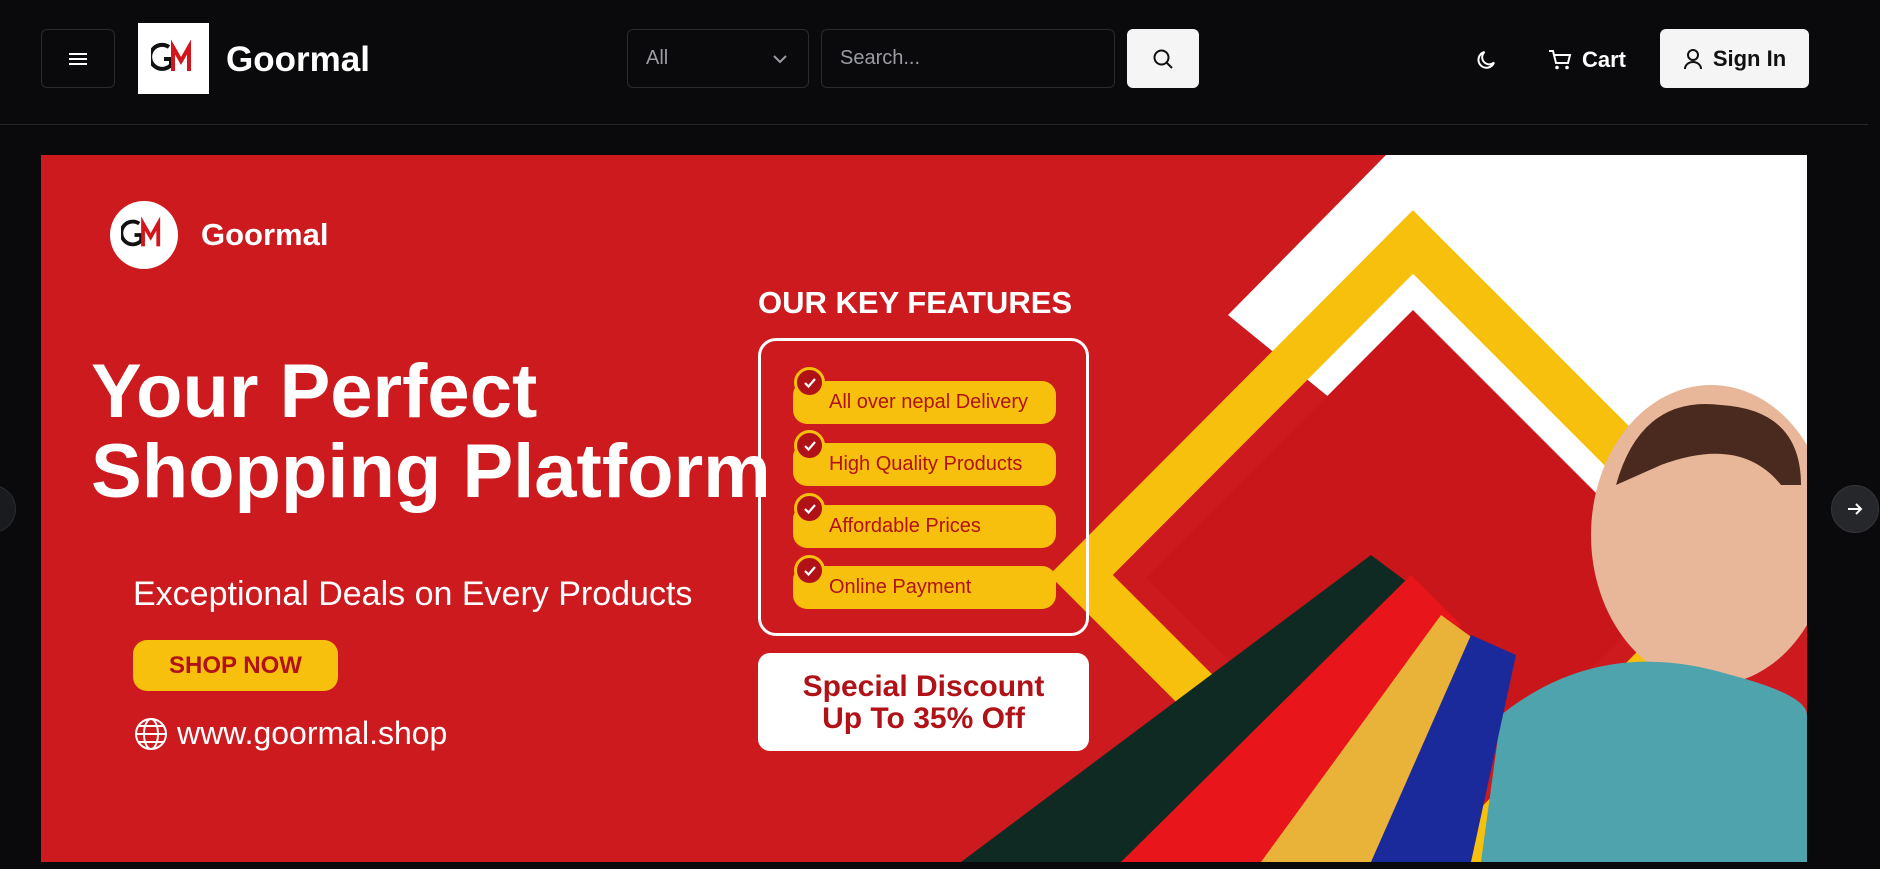 The height and width of the screenshot is (869, 1880). I want to click on chevron-down-icon, so click(780, 59).